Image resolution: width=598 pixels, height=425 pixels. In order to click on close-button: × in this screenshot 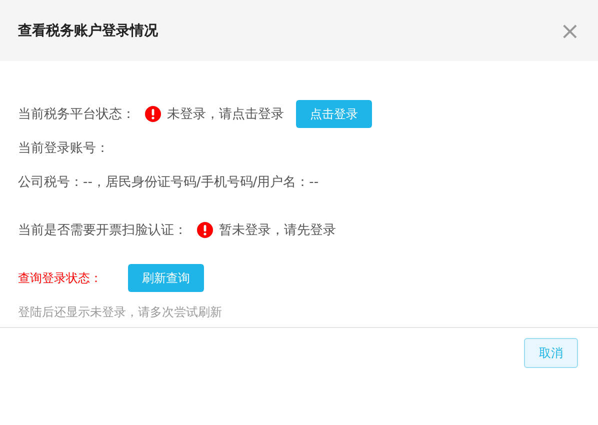, I will do `click(570, 30)`.